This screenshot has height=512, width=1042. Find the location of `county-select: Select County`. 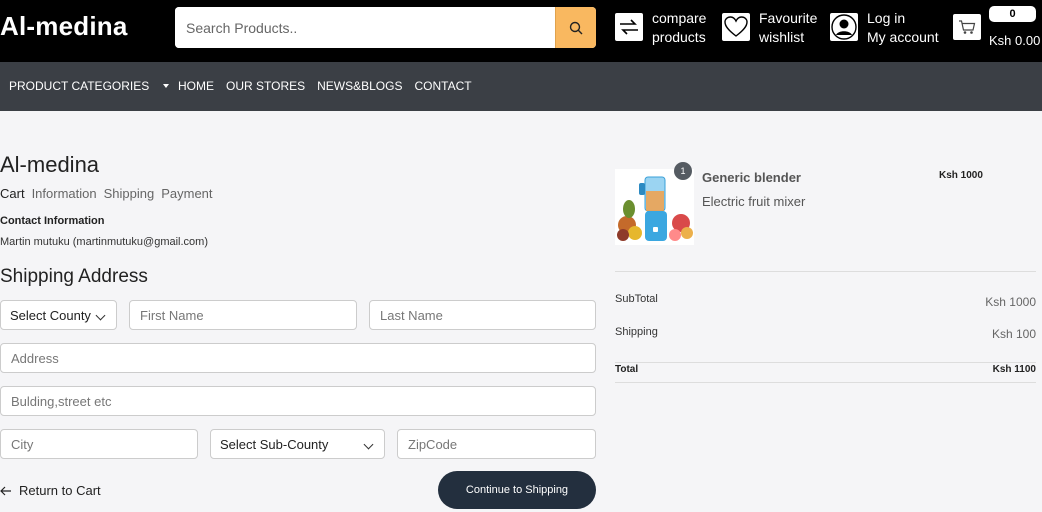

county-select: Select County is located at coordinates (58, 315).